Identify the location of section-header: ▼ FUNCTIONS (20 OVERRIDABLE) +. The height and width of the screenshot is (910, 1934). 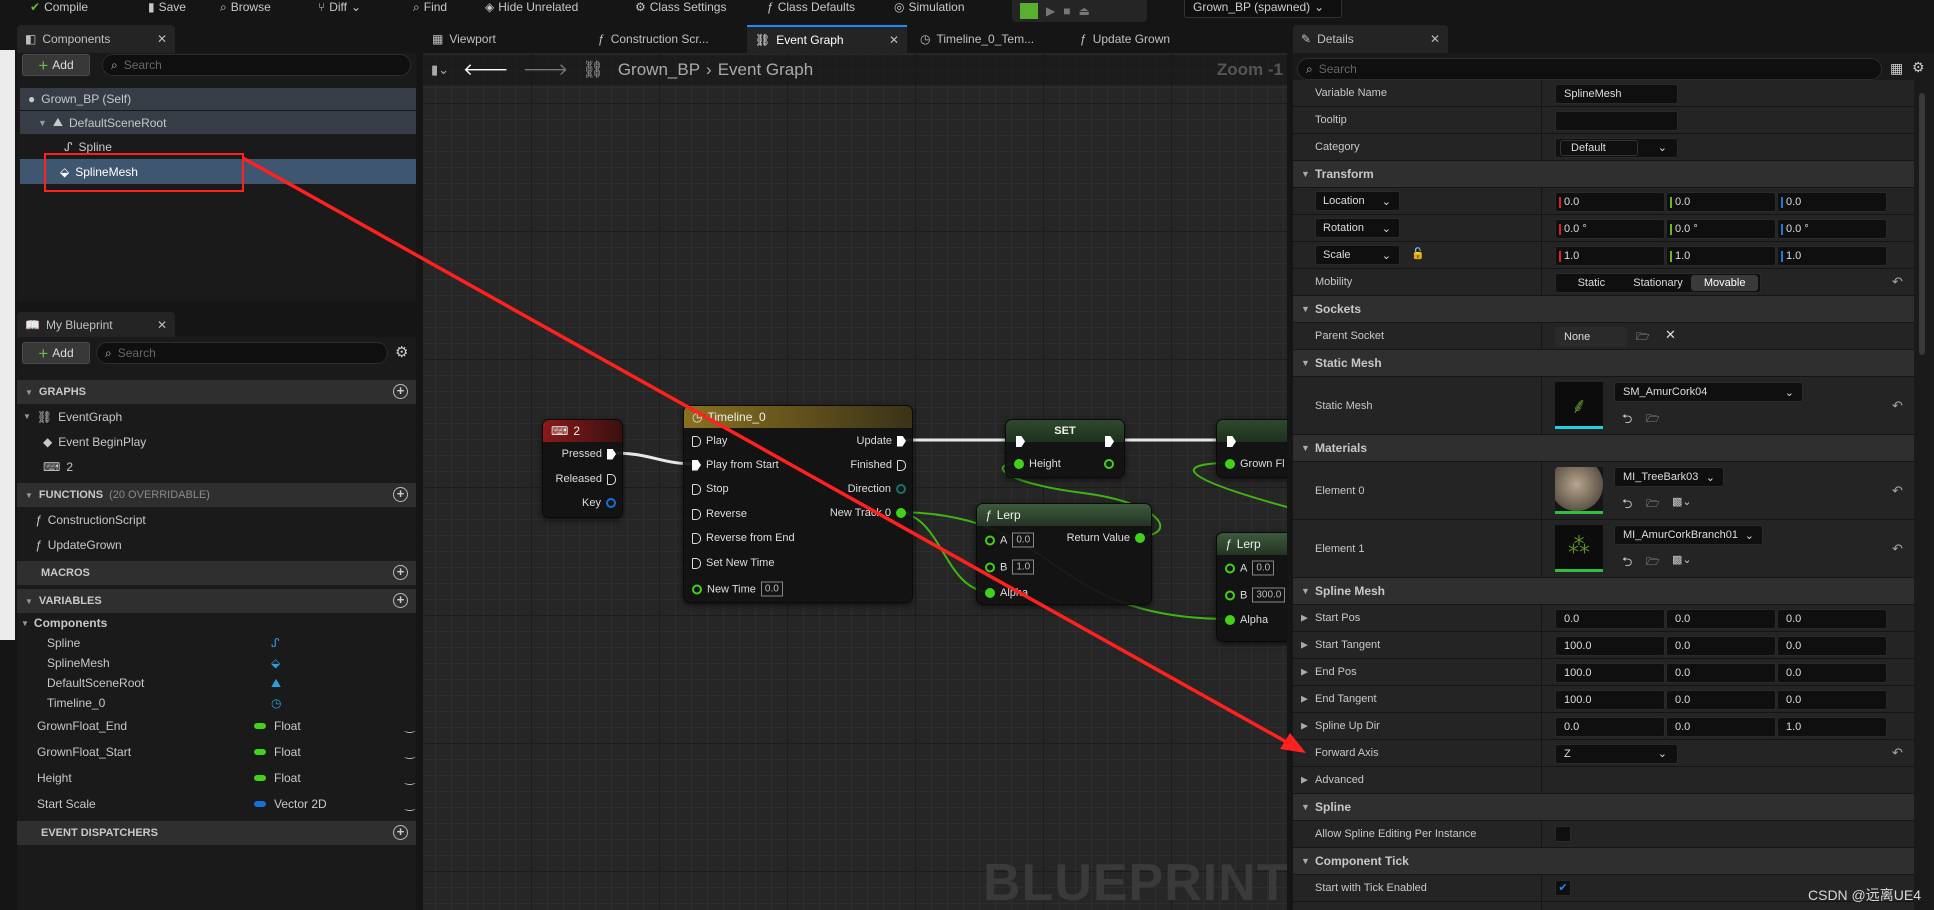
(216, 495).